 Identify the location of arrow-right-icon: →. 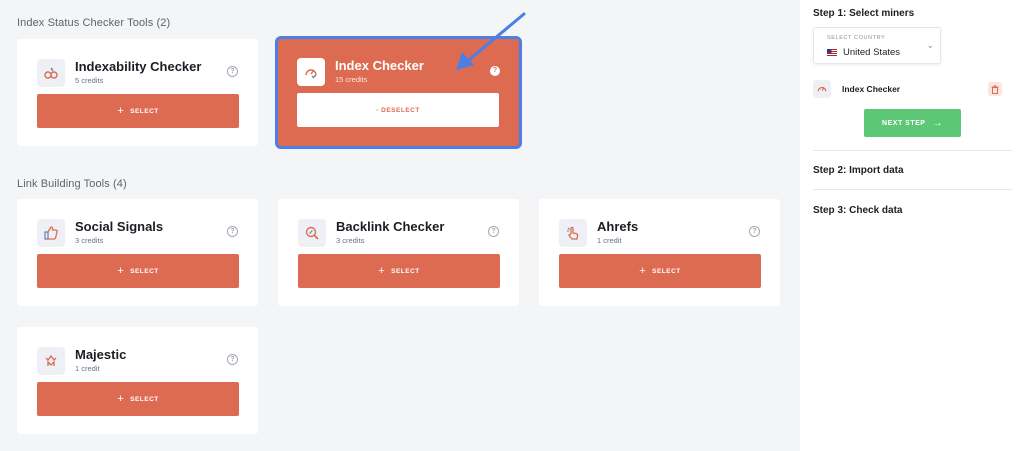
(937, 123).